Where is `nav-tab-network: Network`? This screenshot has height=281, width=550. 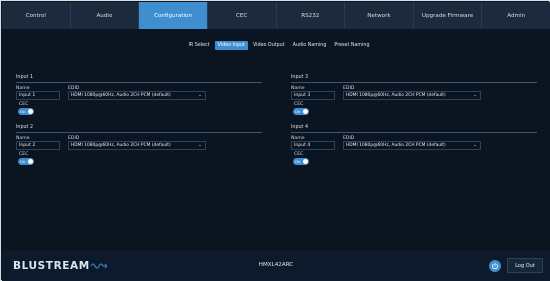 nav-tab-network: Network is located at coordinates (379, 15).